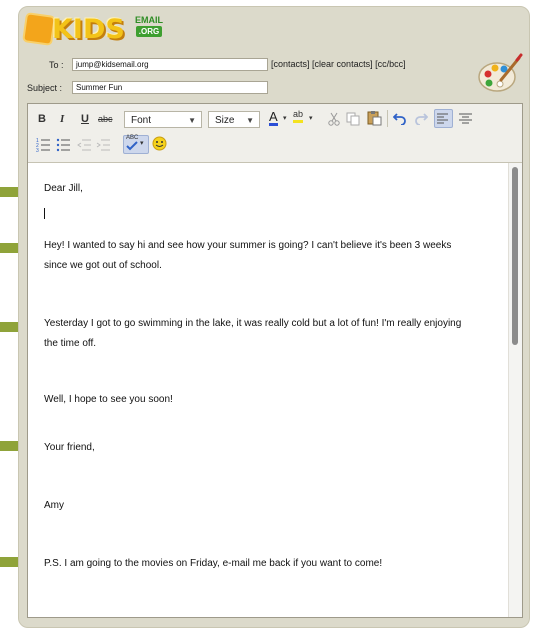  I want to click on align-left-button, so click(443, 118).